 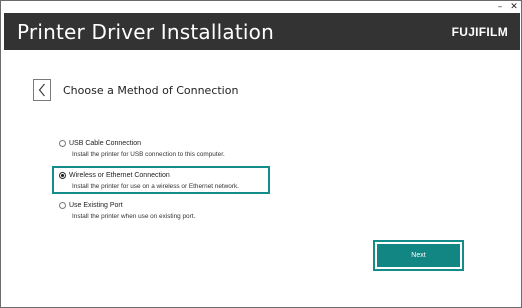 I want to click on header-bar: Printer Driver Installation FUJIFILM, so click(x=262, y=31).